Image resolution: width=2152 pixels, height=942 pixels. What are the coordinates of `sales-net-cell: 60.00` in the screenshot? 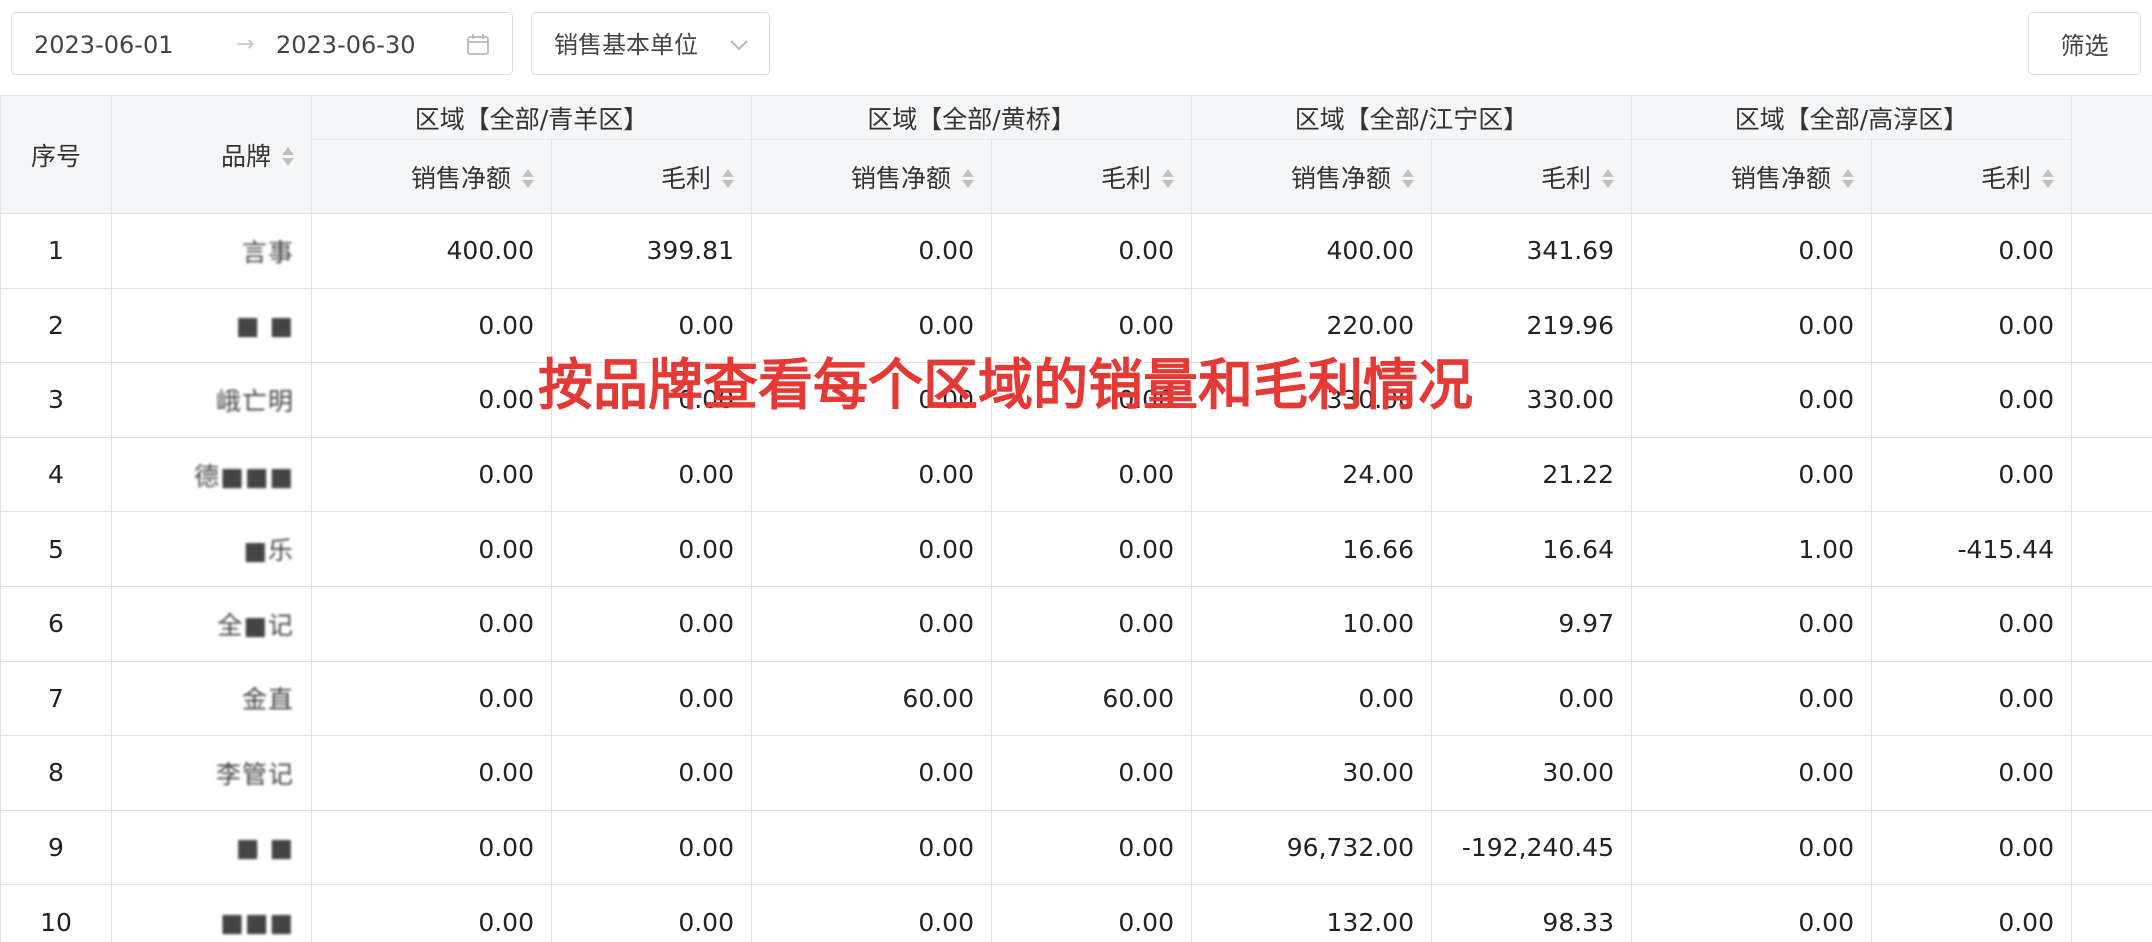 It's located at (871, 698).